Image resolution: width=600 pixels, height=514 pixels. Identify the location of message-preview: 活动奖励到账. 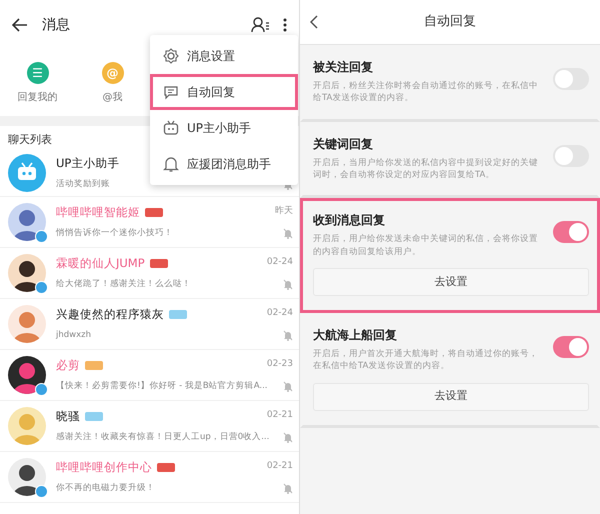
(83, 184).